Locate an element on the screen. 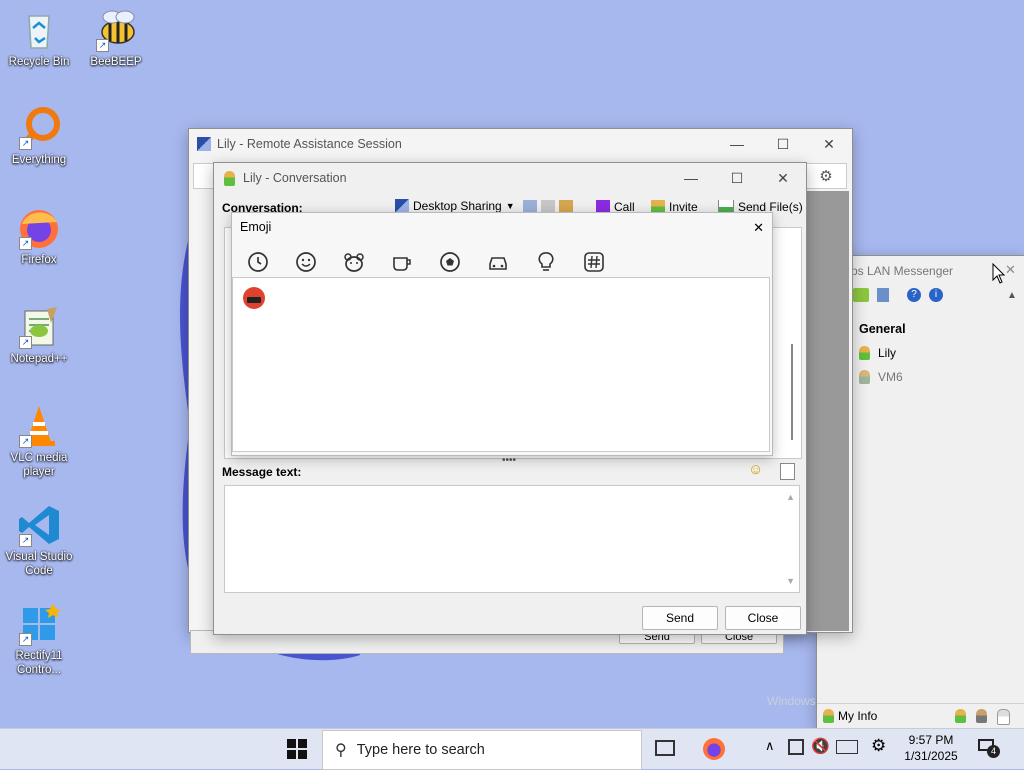 This screenshot has height=770, width=1024. firefox-icon: ↗ is located at coordinates (39, 228).